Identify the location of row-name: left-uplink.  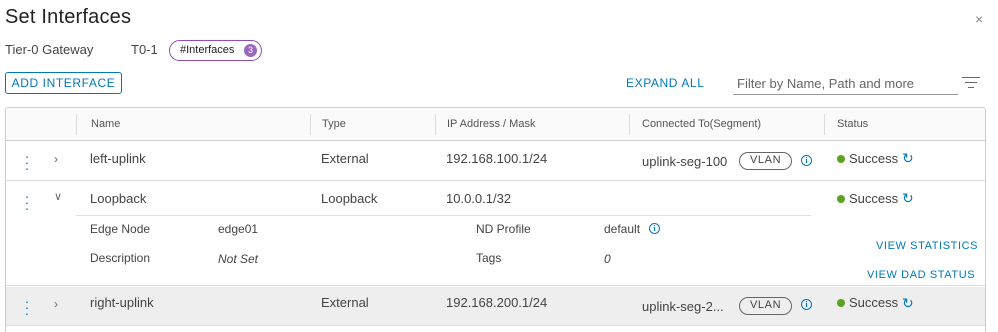
(118, 158).